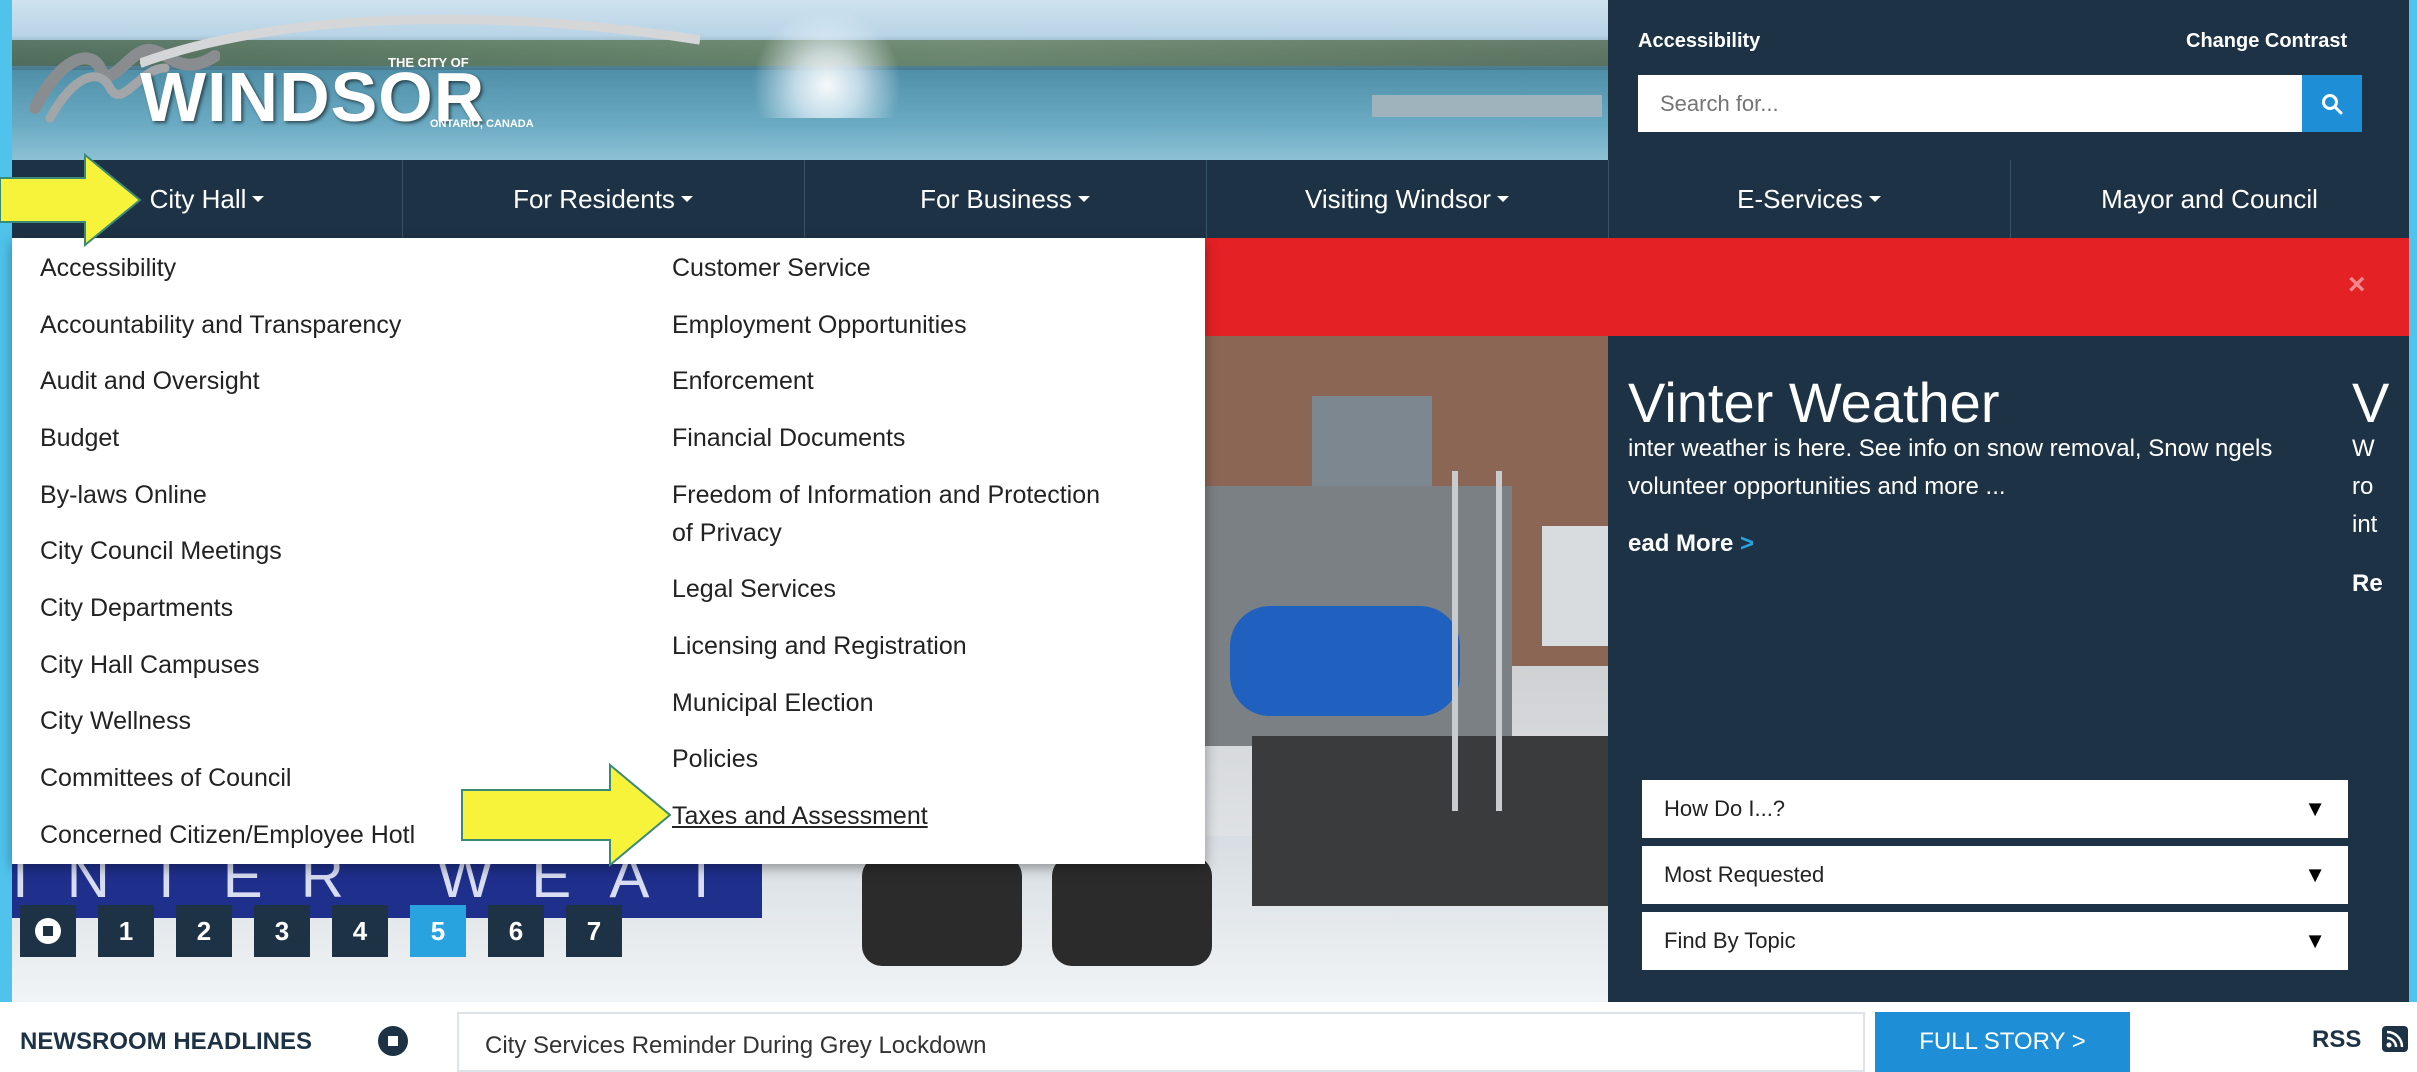 This screenshot has height=1072, width=2417. I want to click on menu-item-council-meetings: City Council Meetings, so click(161, 551).